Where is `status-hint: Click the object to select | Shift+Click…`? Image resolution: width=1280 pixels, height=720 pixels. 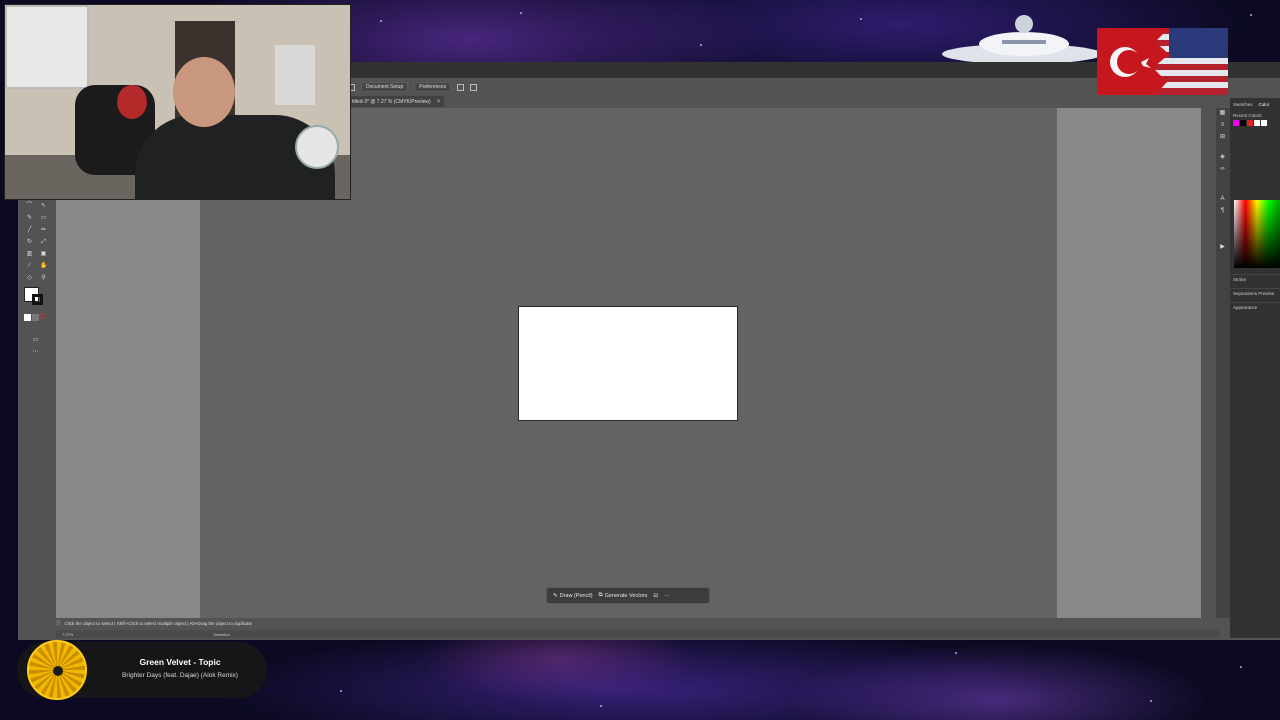 status-hint: Click the object to select | Shift+Click… is located at coordinates (158, 623).